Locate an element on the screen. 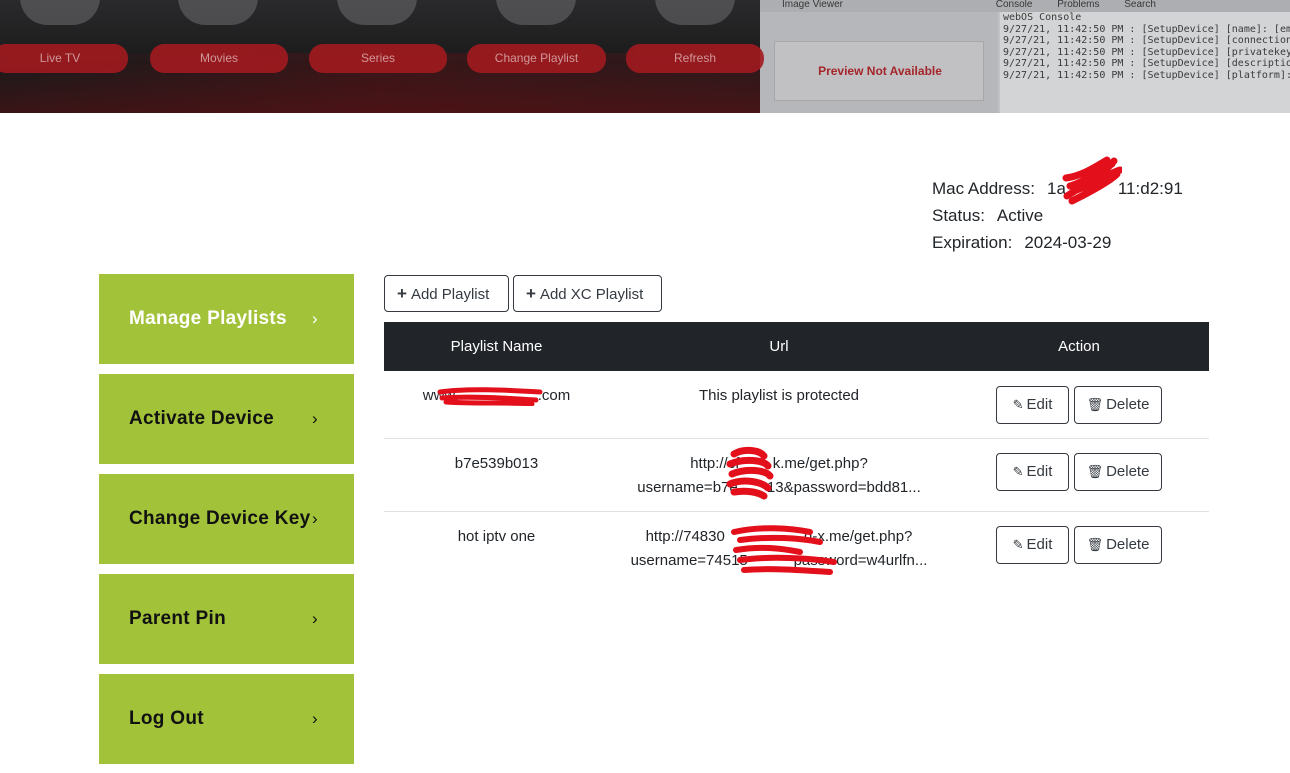 The width and height of the screenshot is (1290, 773). ide-tab-bar: Image Viewer Console Problems Search is located at coordinates (1025, 6).